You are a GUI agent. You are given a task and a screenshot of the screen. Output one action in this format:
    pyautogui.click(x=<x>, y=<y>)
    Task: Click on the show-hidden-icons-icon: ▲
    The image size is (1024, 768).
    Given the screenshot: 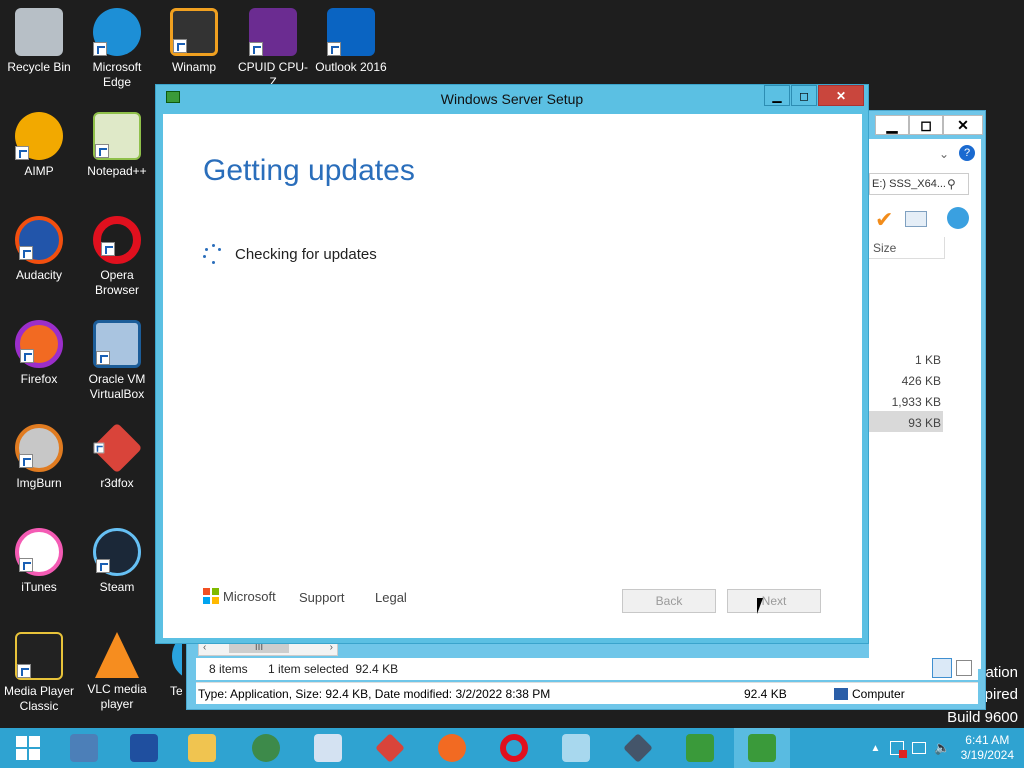 What is the action you would take?
    pyautogui.click(x=876, y=748)
    